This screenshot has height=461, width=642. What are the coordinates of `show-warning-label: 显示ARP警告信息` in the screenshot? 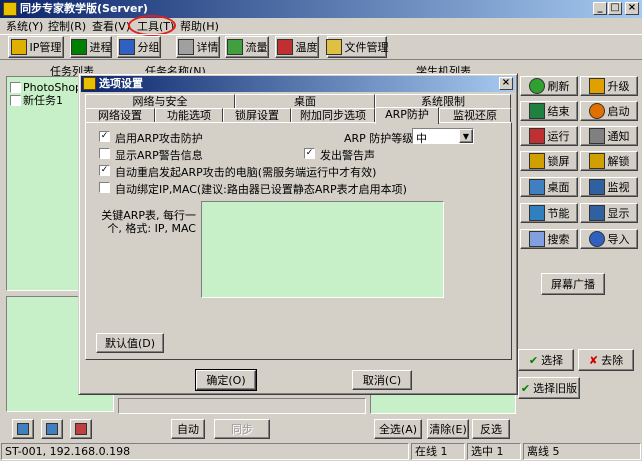 It's located at (159, 155).